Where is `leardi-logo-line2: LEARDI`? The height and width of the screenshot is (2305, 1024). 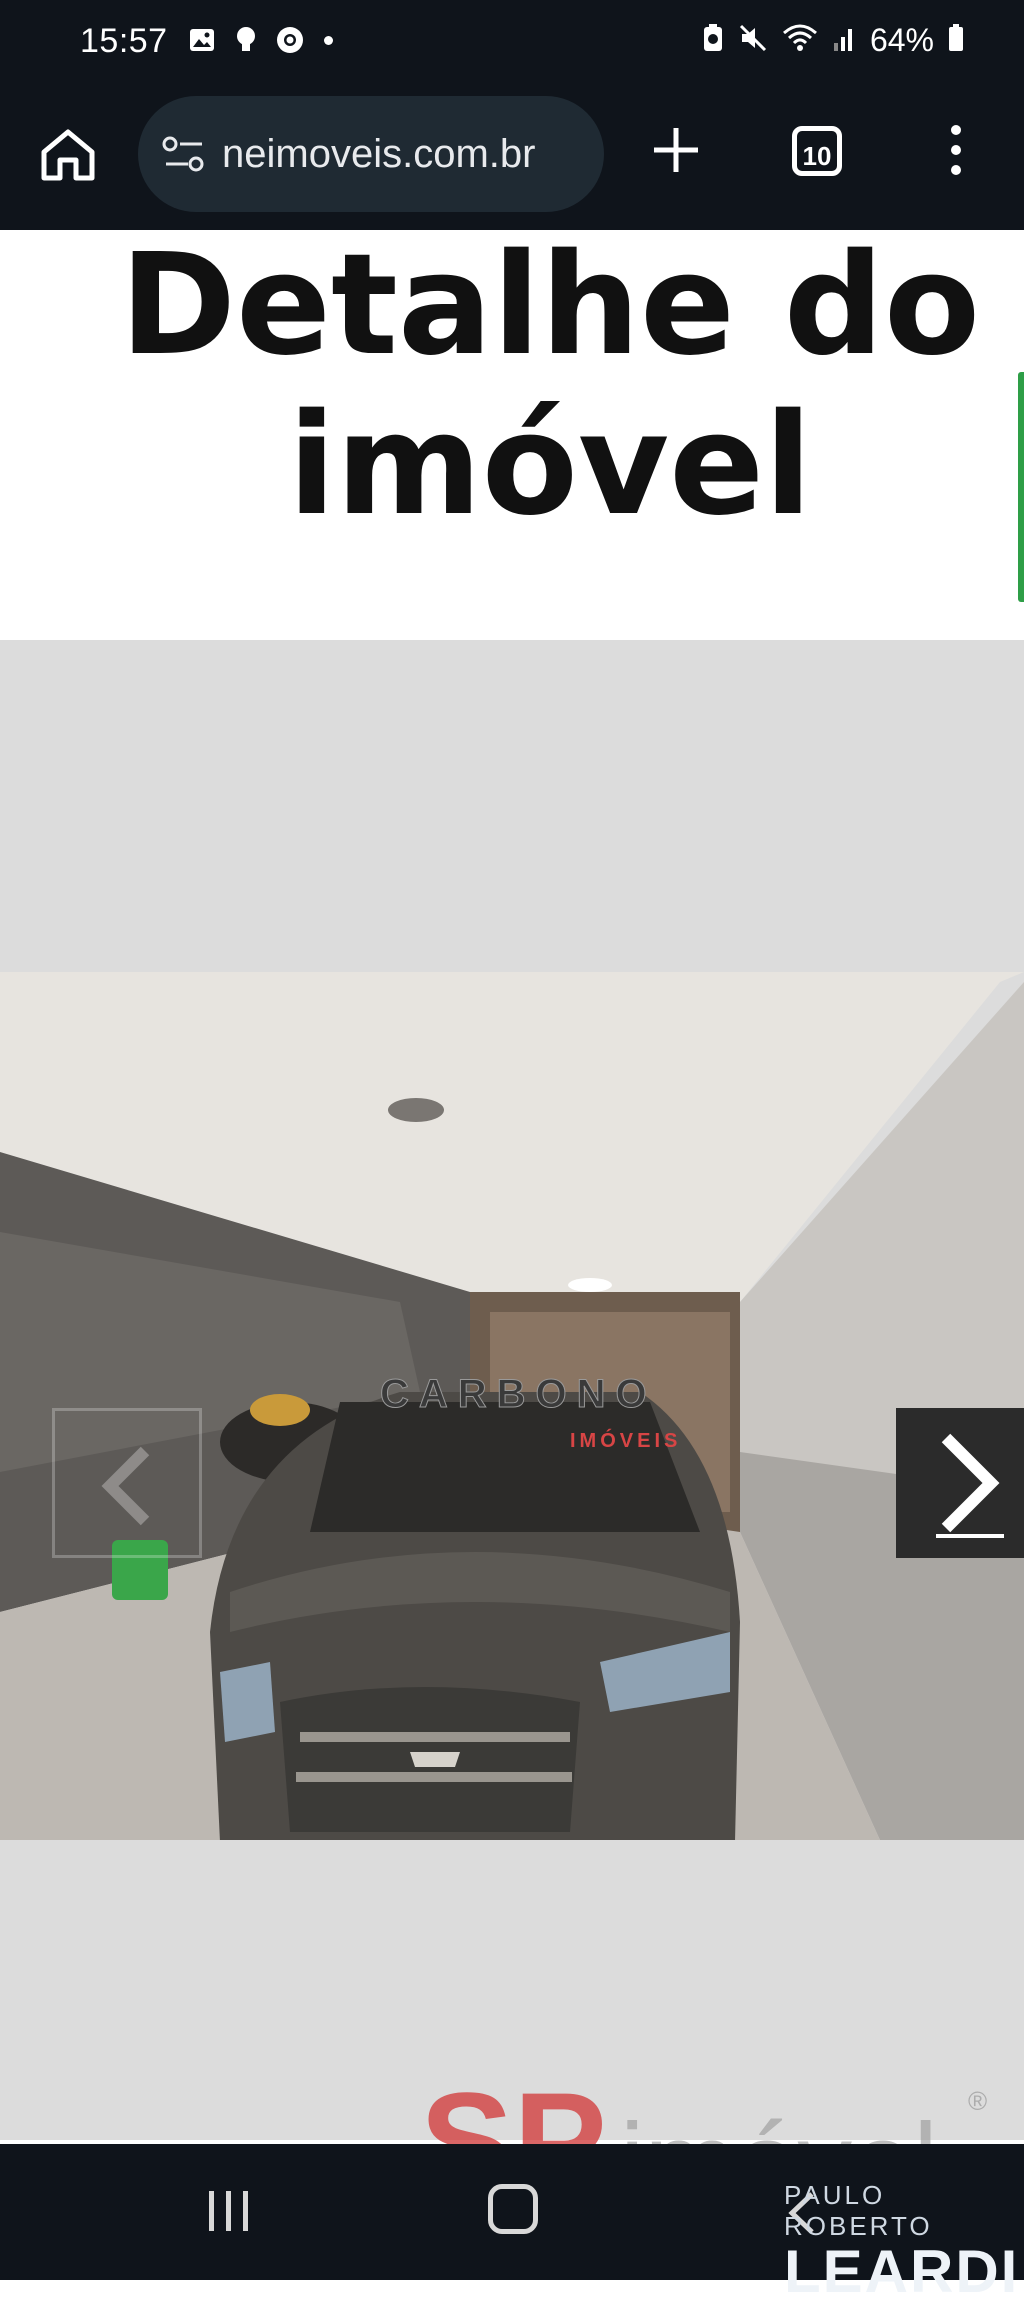 leardi-logo-line2: LEARDI is located at coordinates (902, 2271).